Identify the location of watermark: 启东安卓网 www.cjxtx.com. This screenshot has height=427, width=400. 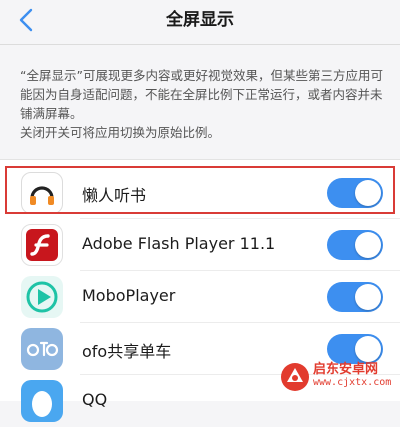
(336, 377).